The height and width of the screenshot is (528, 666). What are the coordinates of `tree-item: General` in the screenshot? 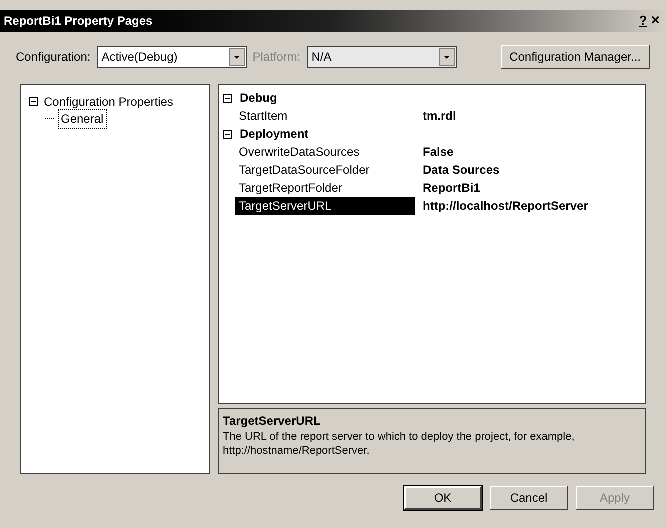 It's located at (82, 118).